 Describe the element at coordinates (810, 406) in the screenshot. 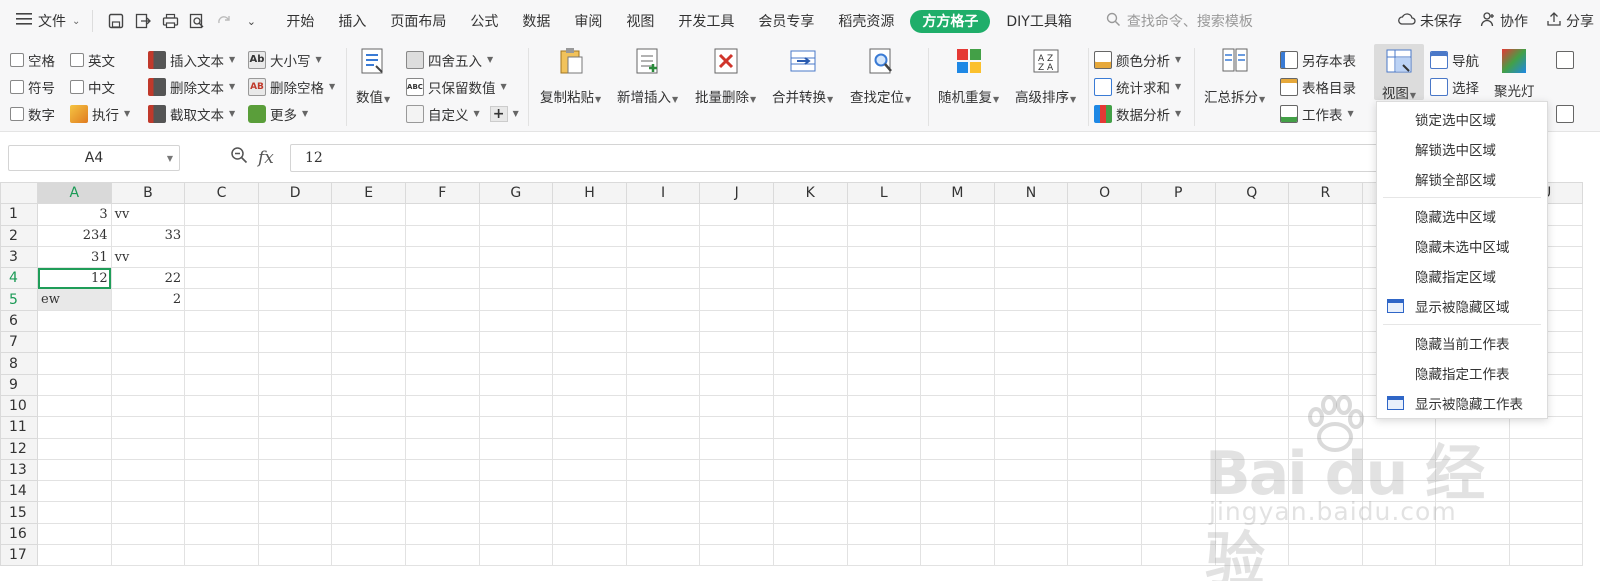

I see `cell-k10` at that location.